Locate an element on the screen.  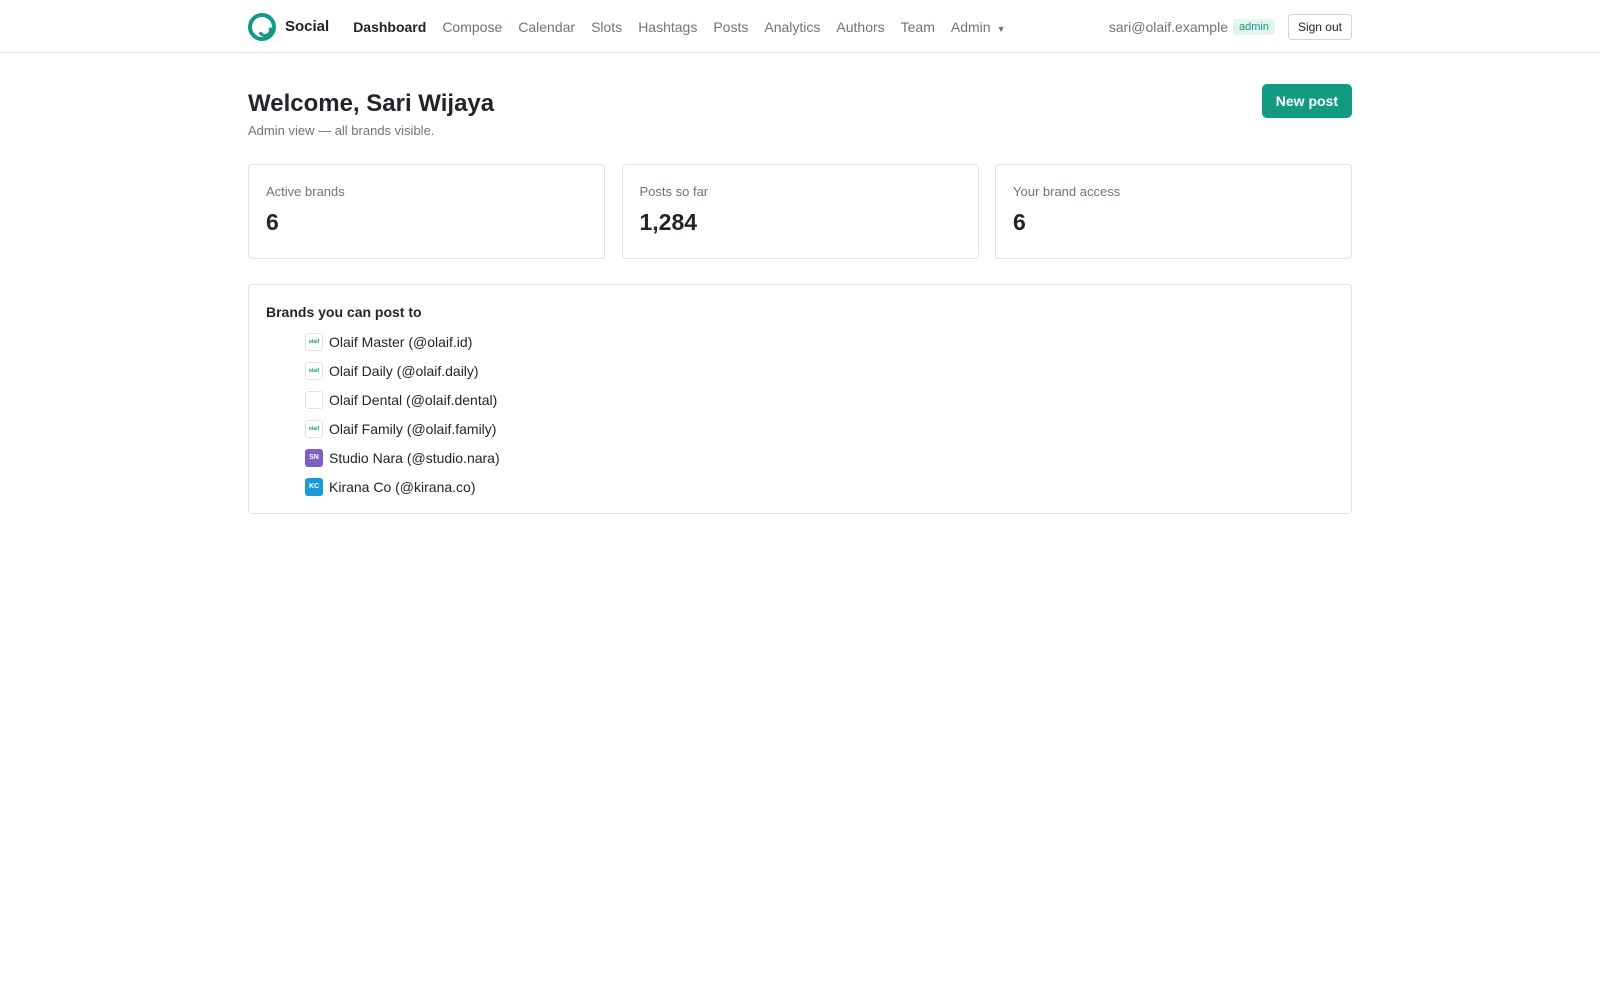
nav-slots: Slots is located at coordinates (606, 27).